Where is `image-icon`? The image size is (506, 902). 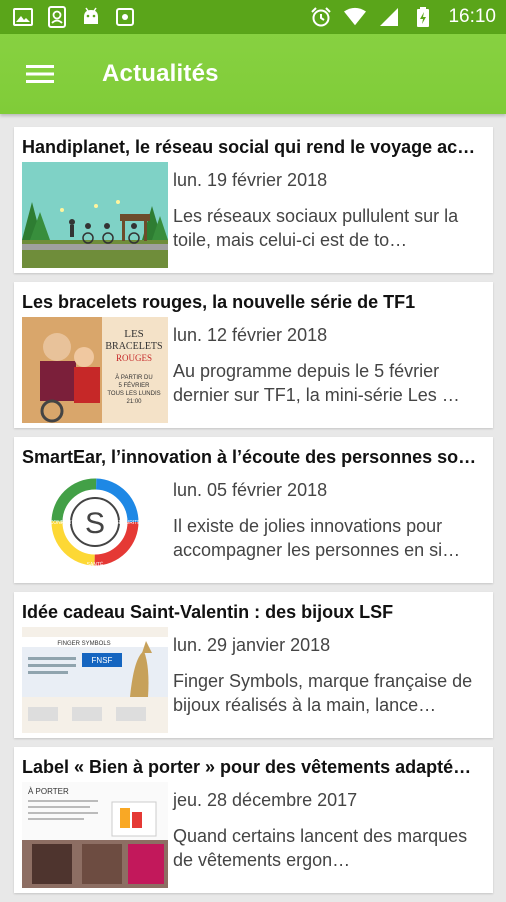 image-icon is located at coordinates (23, 17).